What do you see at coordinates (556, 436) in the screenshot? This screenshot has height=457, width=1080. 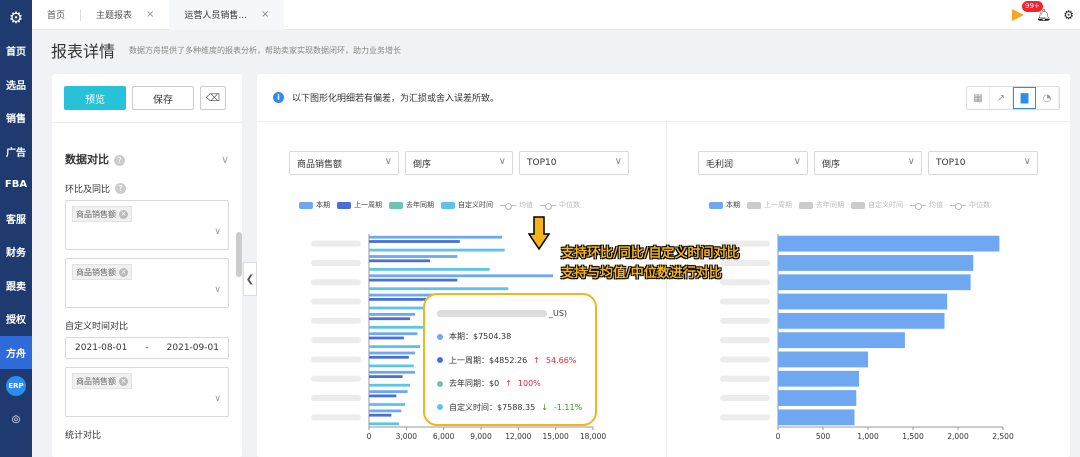 I see `x-tick-label: 15,000` at bounding box center [556, 436].